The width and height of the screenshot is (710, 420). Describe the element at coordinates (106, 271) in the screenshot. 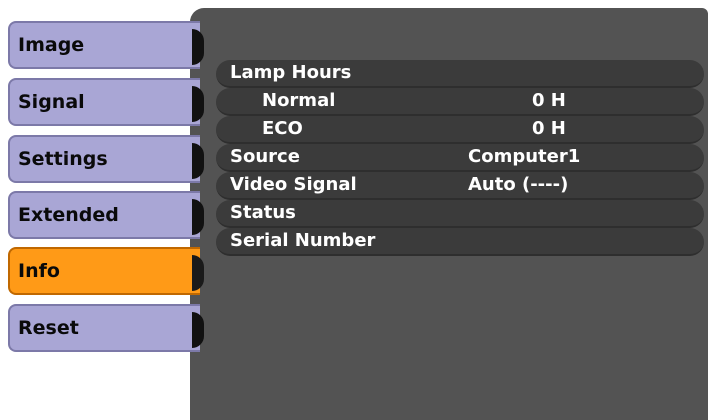

I see `menu-item-info: Info` at that location.